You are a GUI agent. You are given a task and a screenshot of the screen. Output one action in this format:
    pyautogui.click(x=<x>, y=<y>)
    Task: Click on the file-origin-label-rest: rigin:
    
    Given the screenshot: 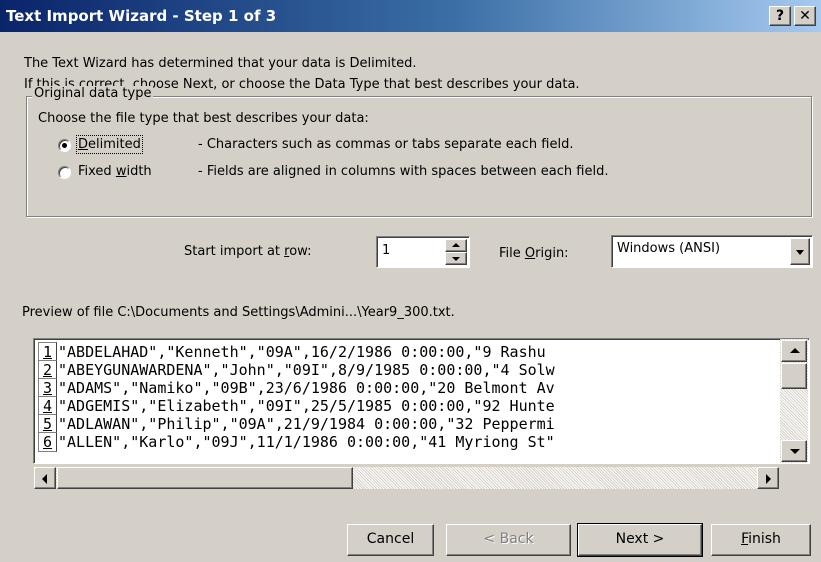 What is the action you would take?
    pyautogui.click(x=552, y=253)
    